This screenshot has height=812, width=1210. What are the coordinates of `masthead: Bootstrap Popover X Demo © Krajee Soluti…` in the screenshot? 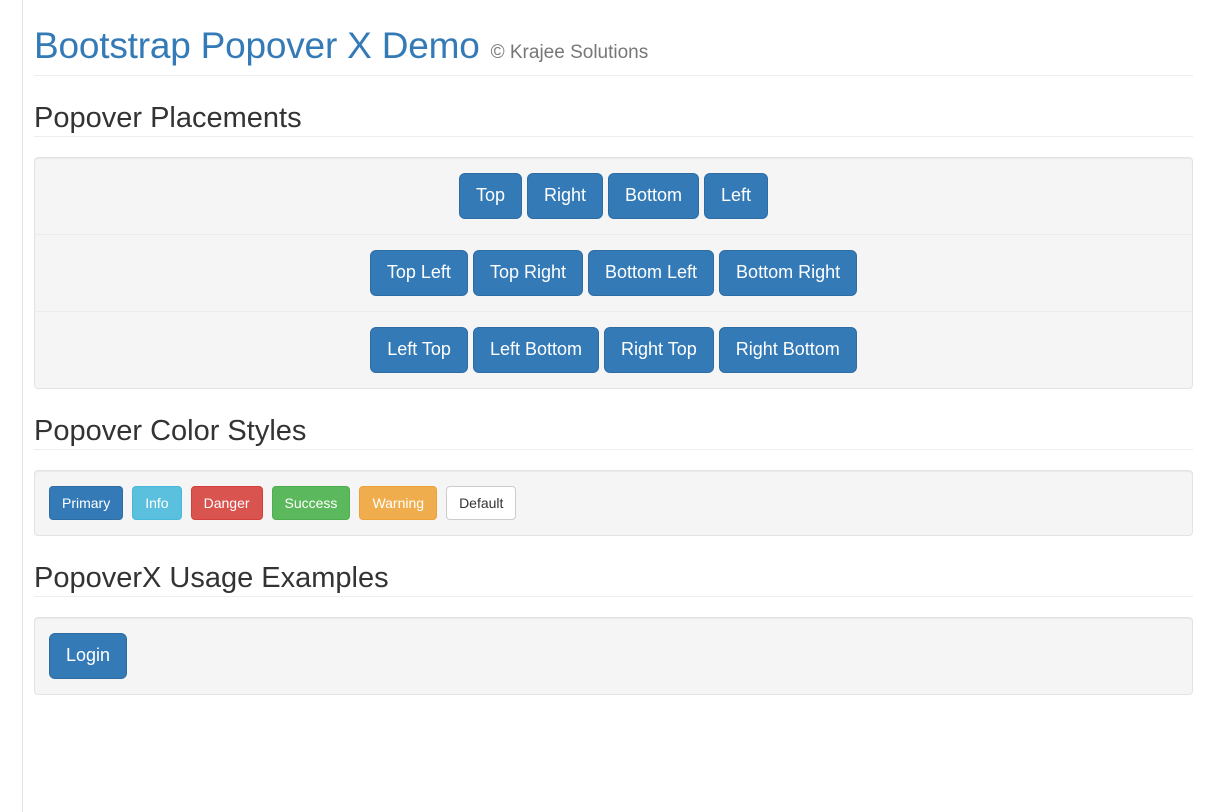 It's located at (622, 37).